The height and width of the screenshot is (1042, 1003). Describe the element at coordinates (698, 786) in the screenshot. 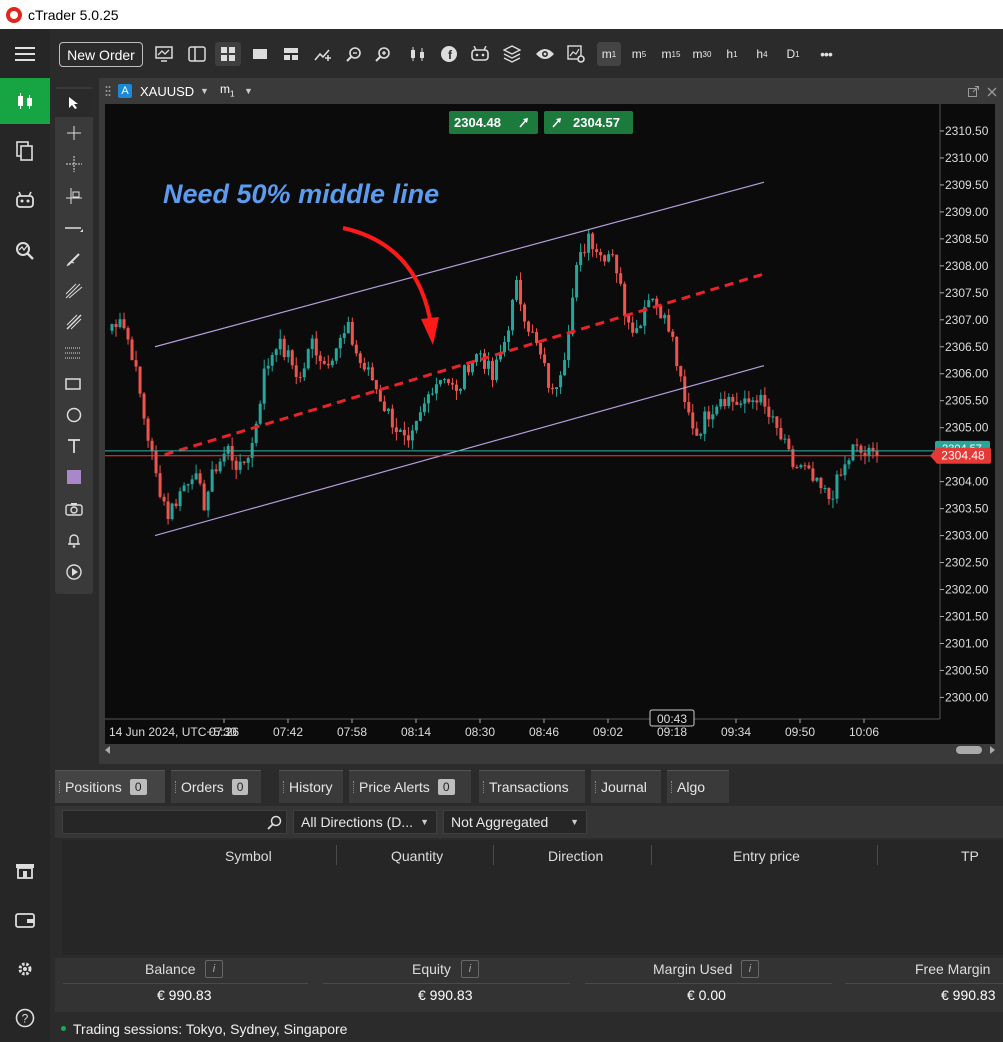

I see `tab-algo: Algo` at that location.